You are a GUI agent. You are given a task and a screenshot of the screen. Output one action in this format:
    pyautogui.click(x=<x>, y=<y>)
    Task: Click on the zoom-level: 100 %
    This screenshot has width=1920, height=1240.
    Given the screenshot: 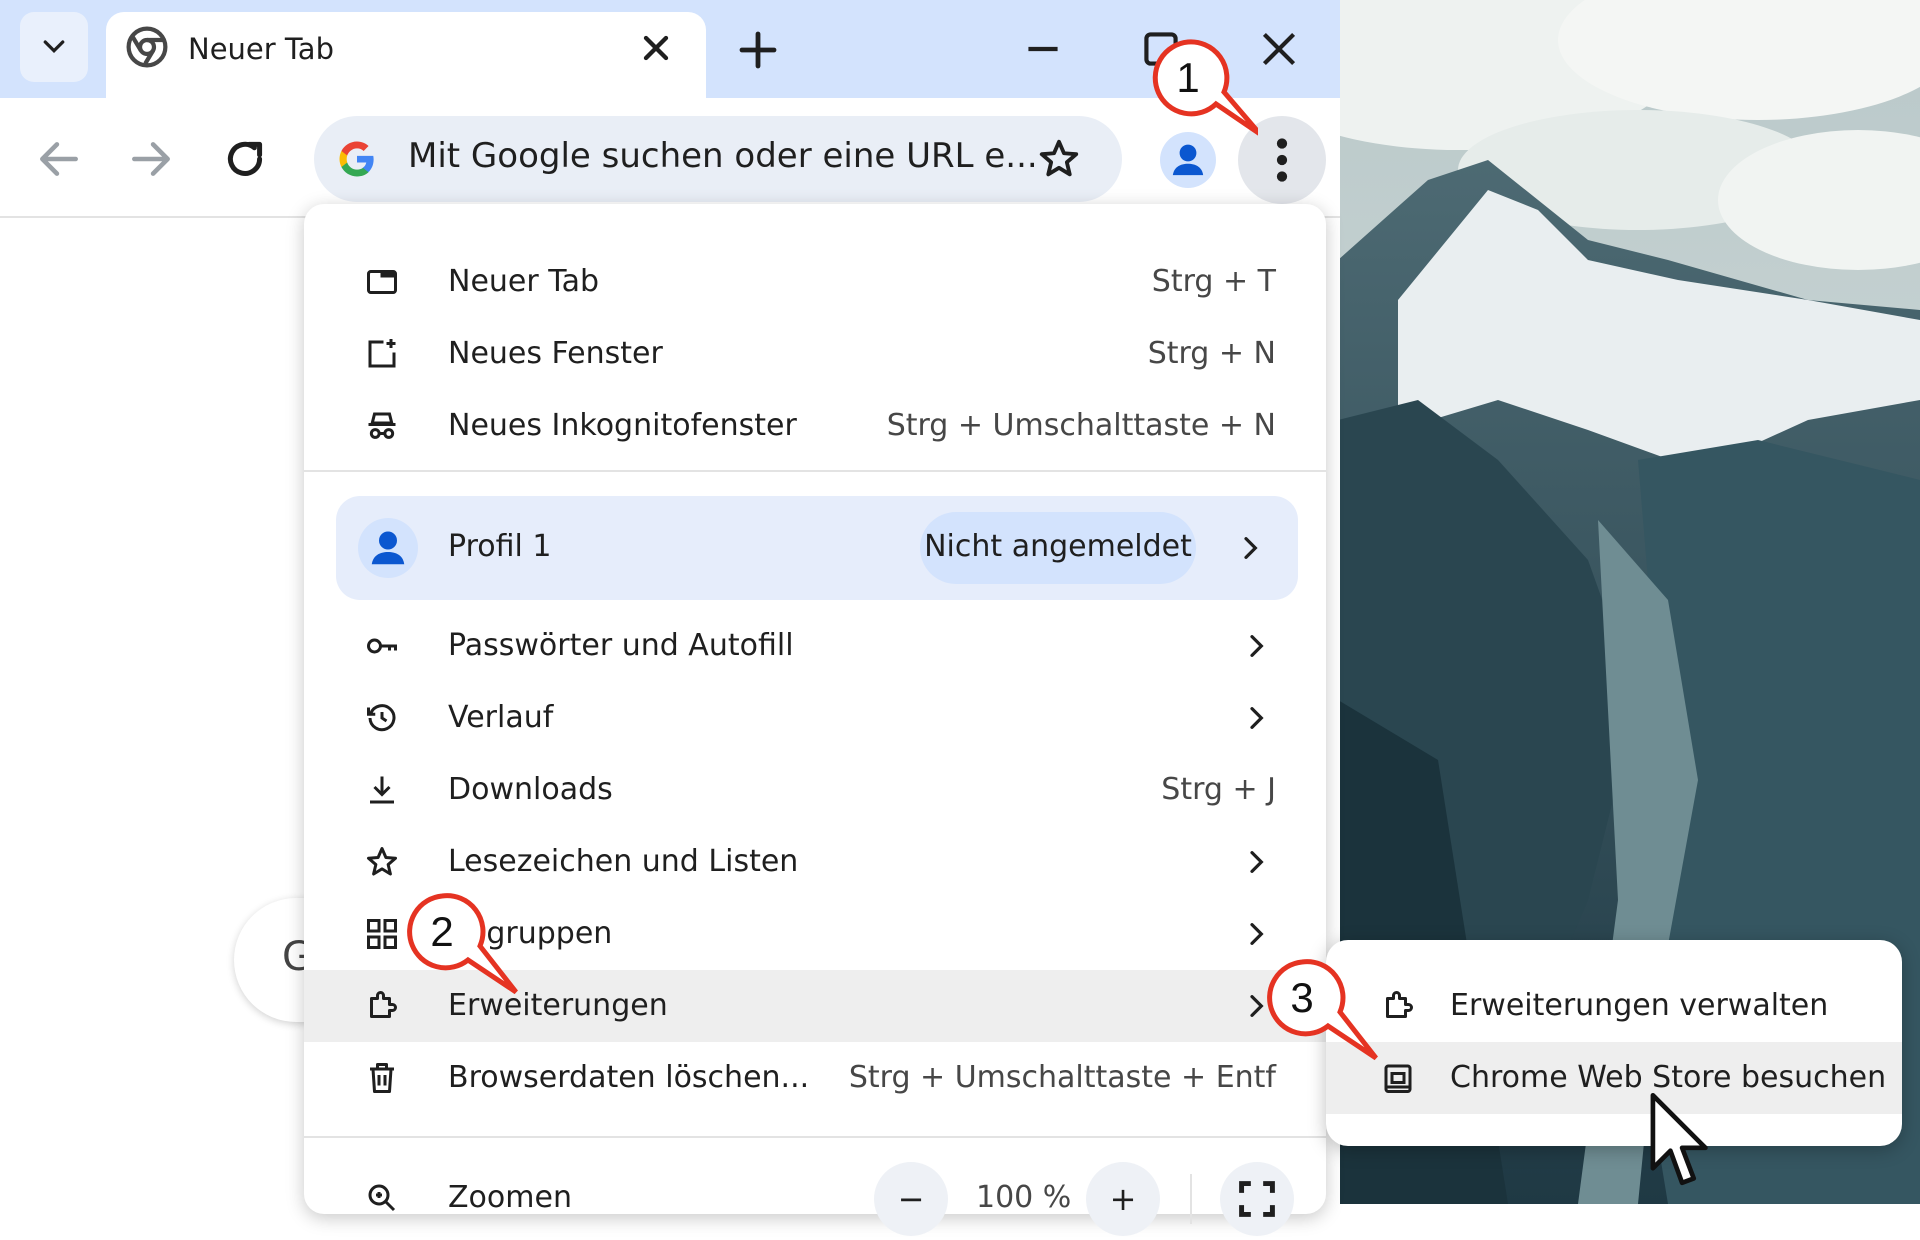 What is the action you would take?
    pyautogui.click(x=1024, y=1197)
    